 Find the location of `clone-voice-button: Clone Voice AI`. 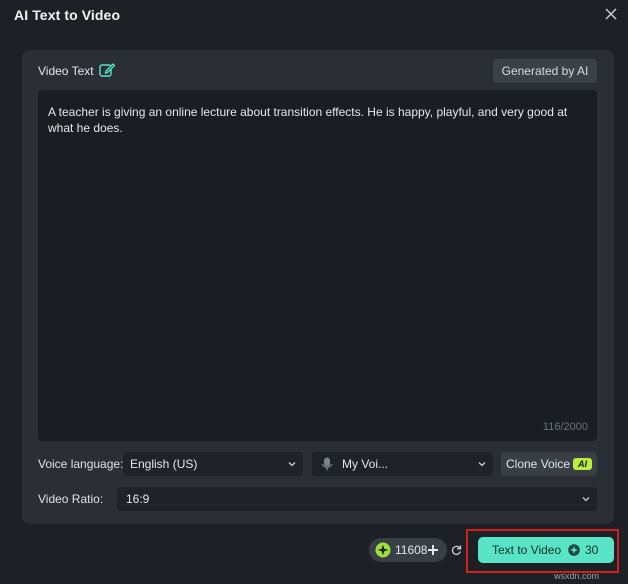

clone-voice-button: Clone Voice AI is located at coordinates (549, 464).